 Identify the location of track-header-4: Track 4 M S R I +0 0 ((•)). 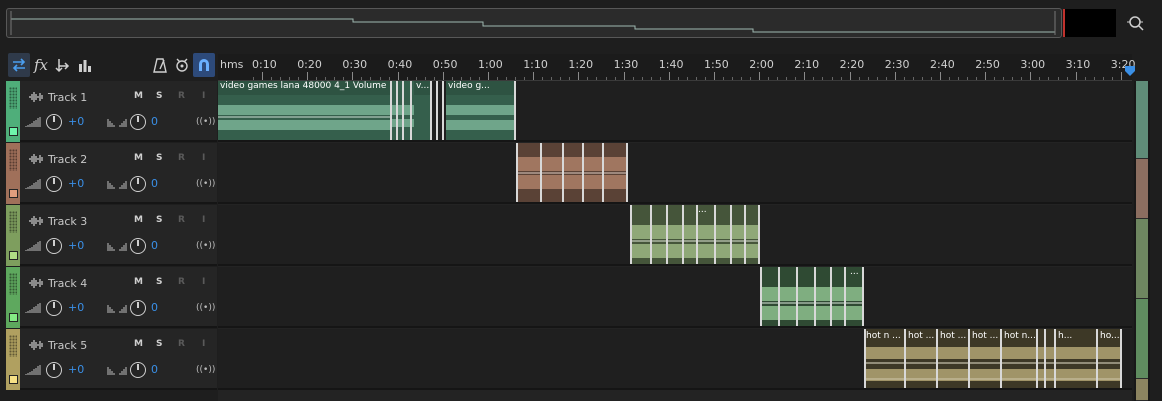
(111, 297).